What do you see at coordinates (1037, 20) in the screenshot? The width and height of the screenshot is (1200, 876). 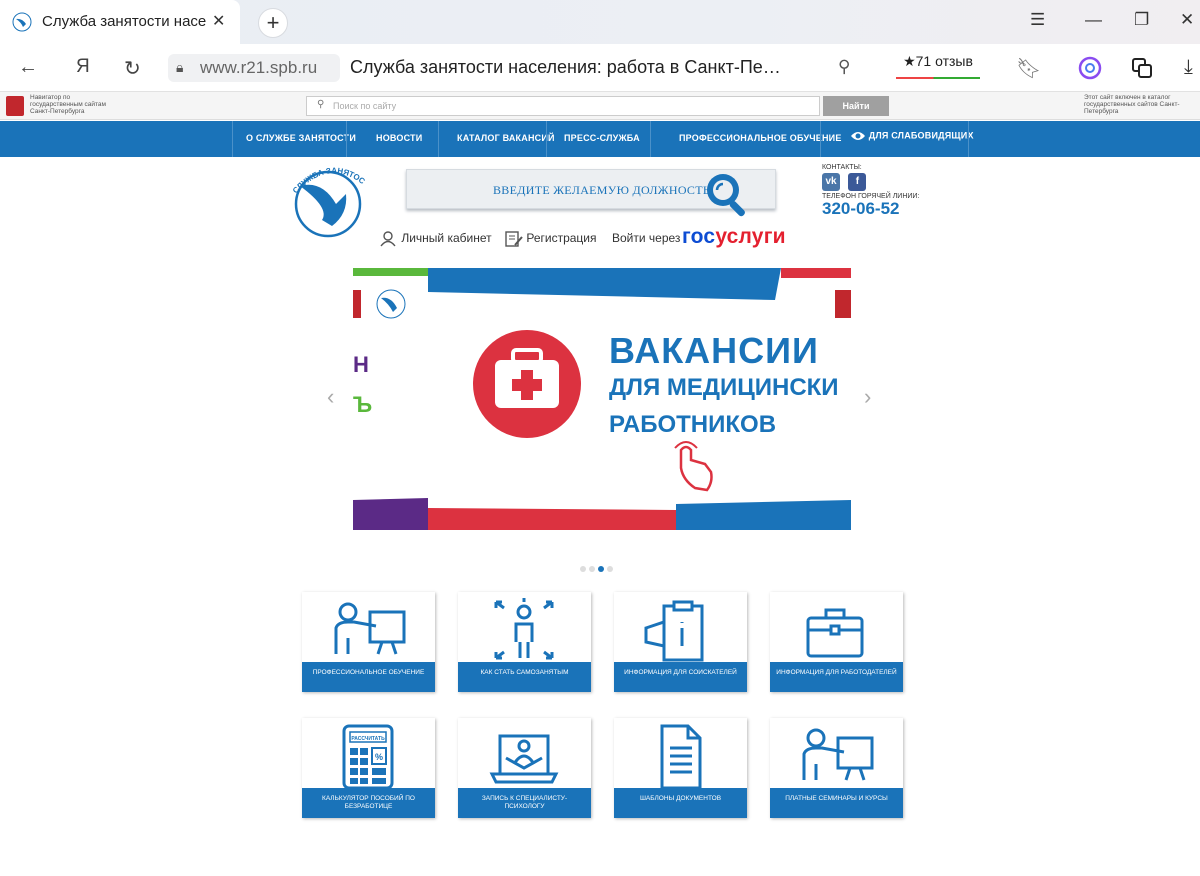 I see `menu-icon: ☰` at bounding box center [1037, 20].